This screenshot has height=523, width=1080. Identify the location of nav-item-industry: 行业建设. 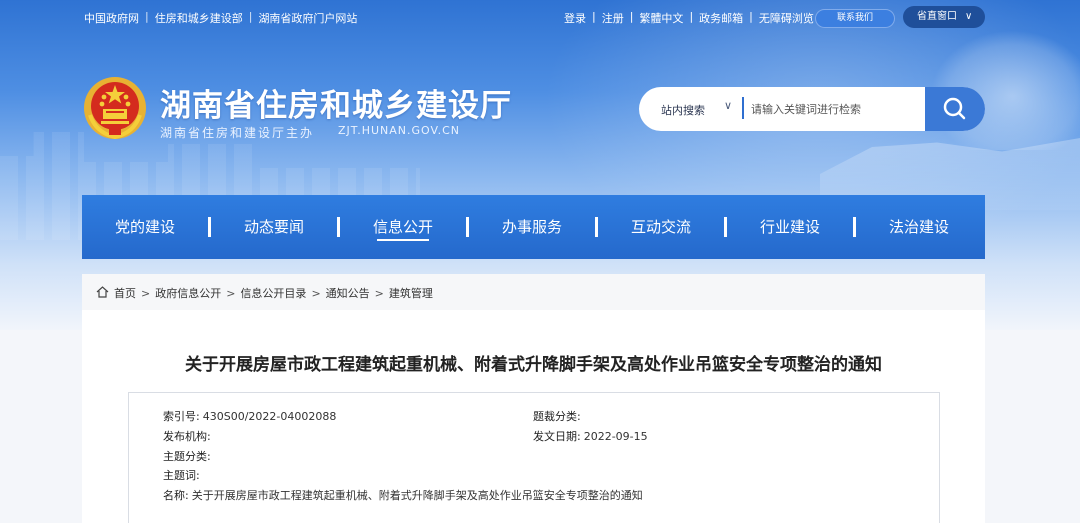
(790, 227).